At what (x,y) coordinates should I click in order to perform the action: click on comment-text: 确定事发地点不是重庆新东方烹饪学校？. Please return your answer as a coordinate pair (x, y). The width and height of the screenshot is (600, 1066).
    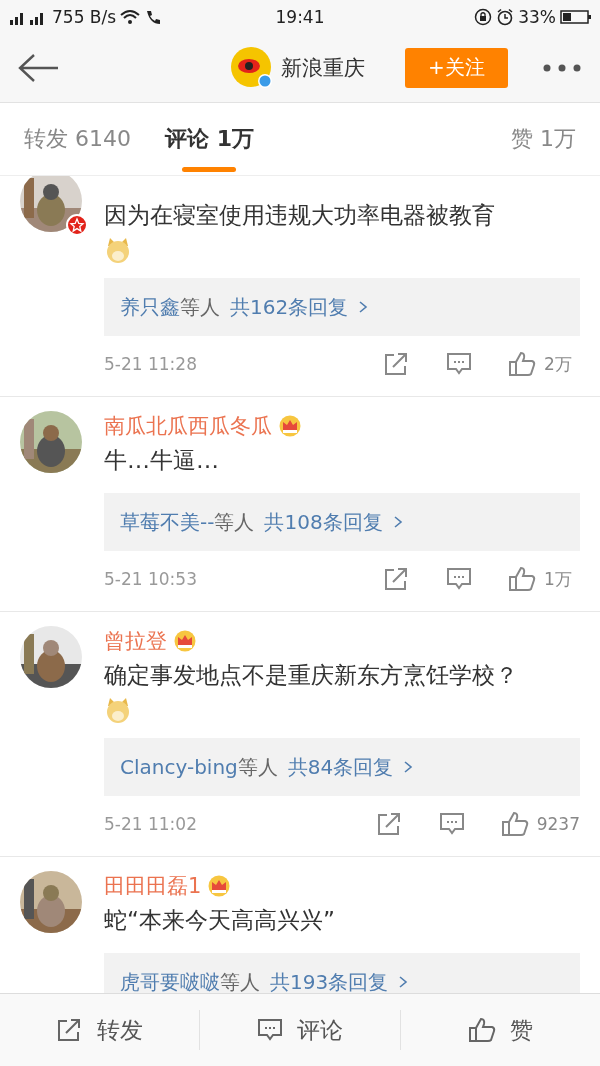
    Looking at the image, I should click on (311, 675).